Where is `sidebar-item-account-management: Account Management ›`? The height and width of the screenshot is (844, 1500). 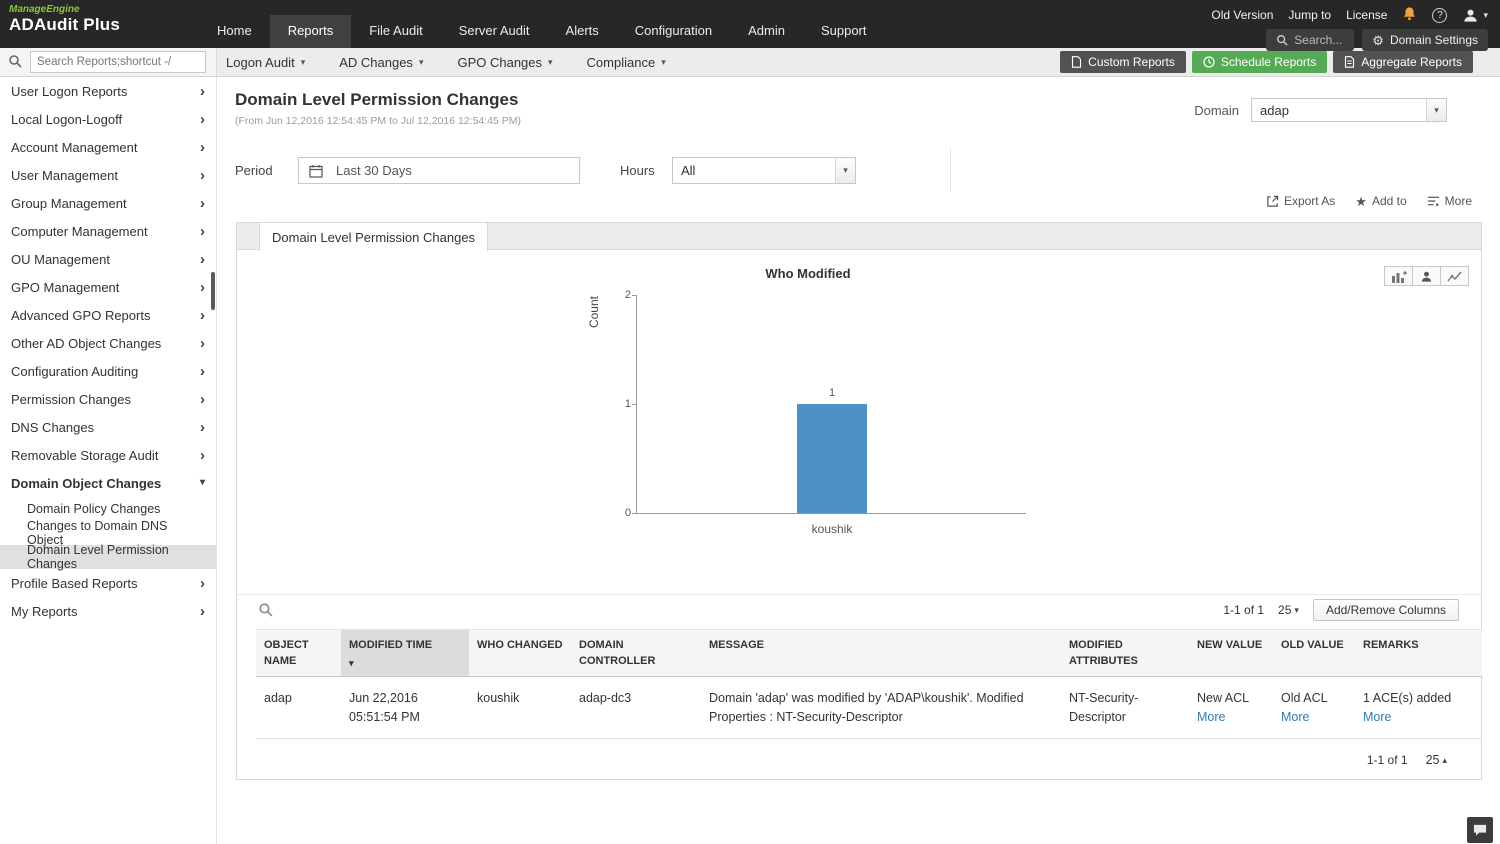
sidebar-item-account-management: Account Management › is located at coordinates (108, 147).